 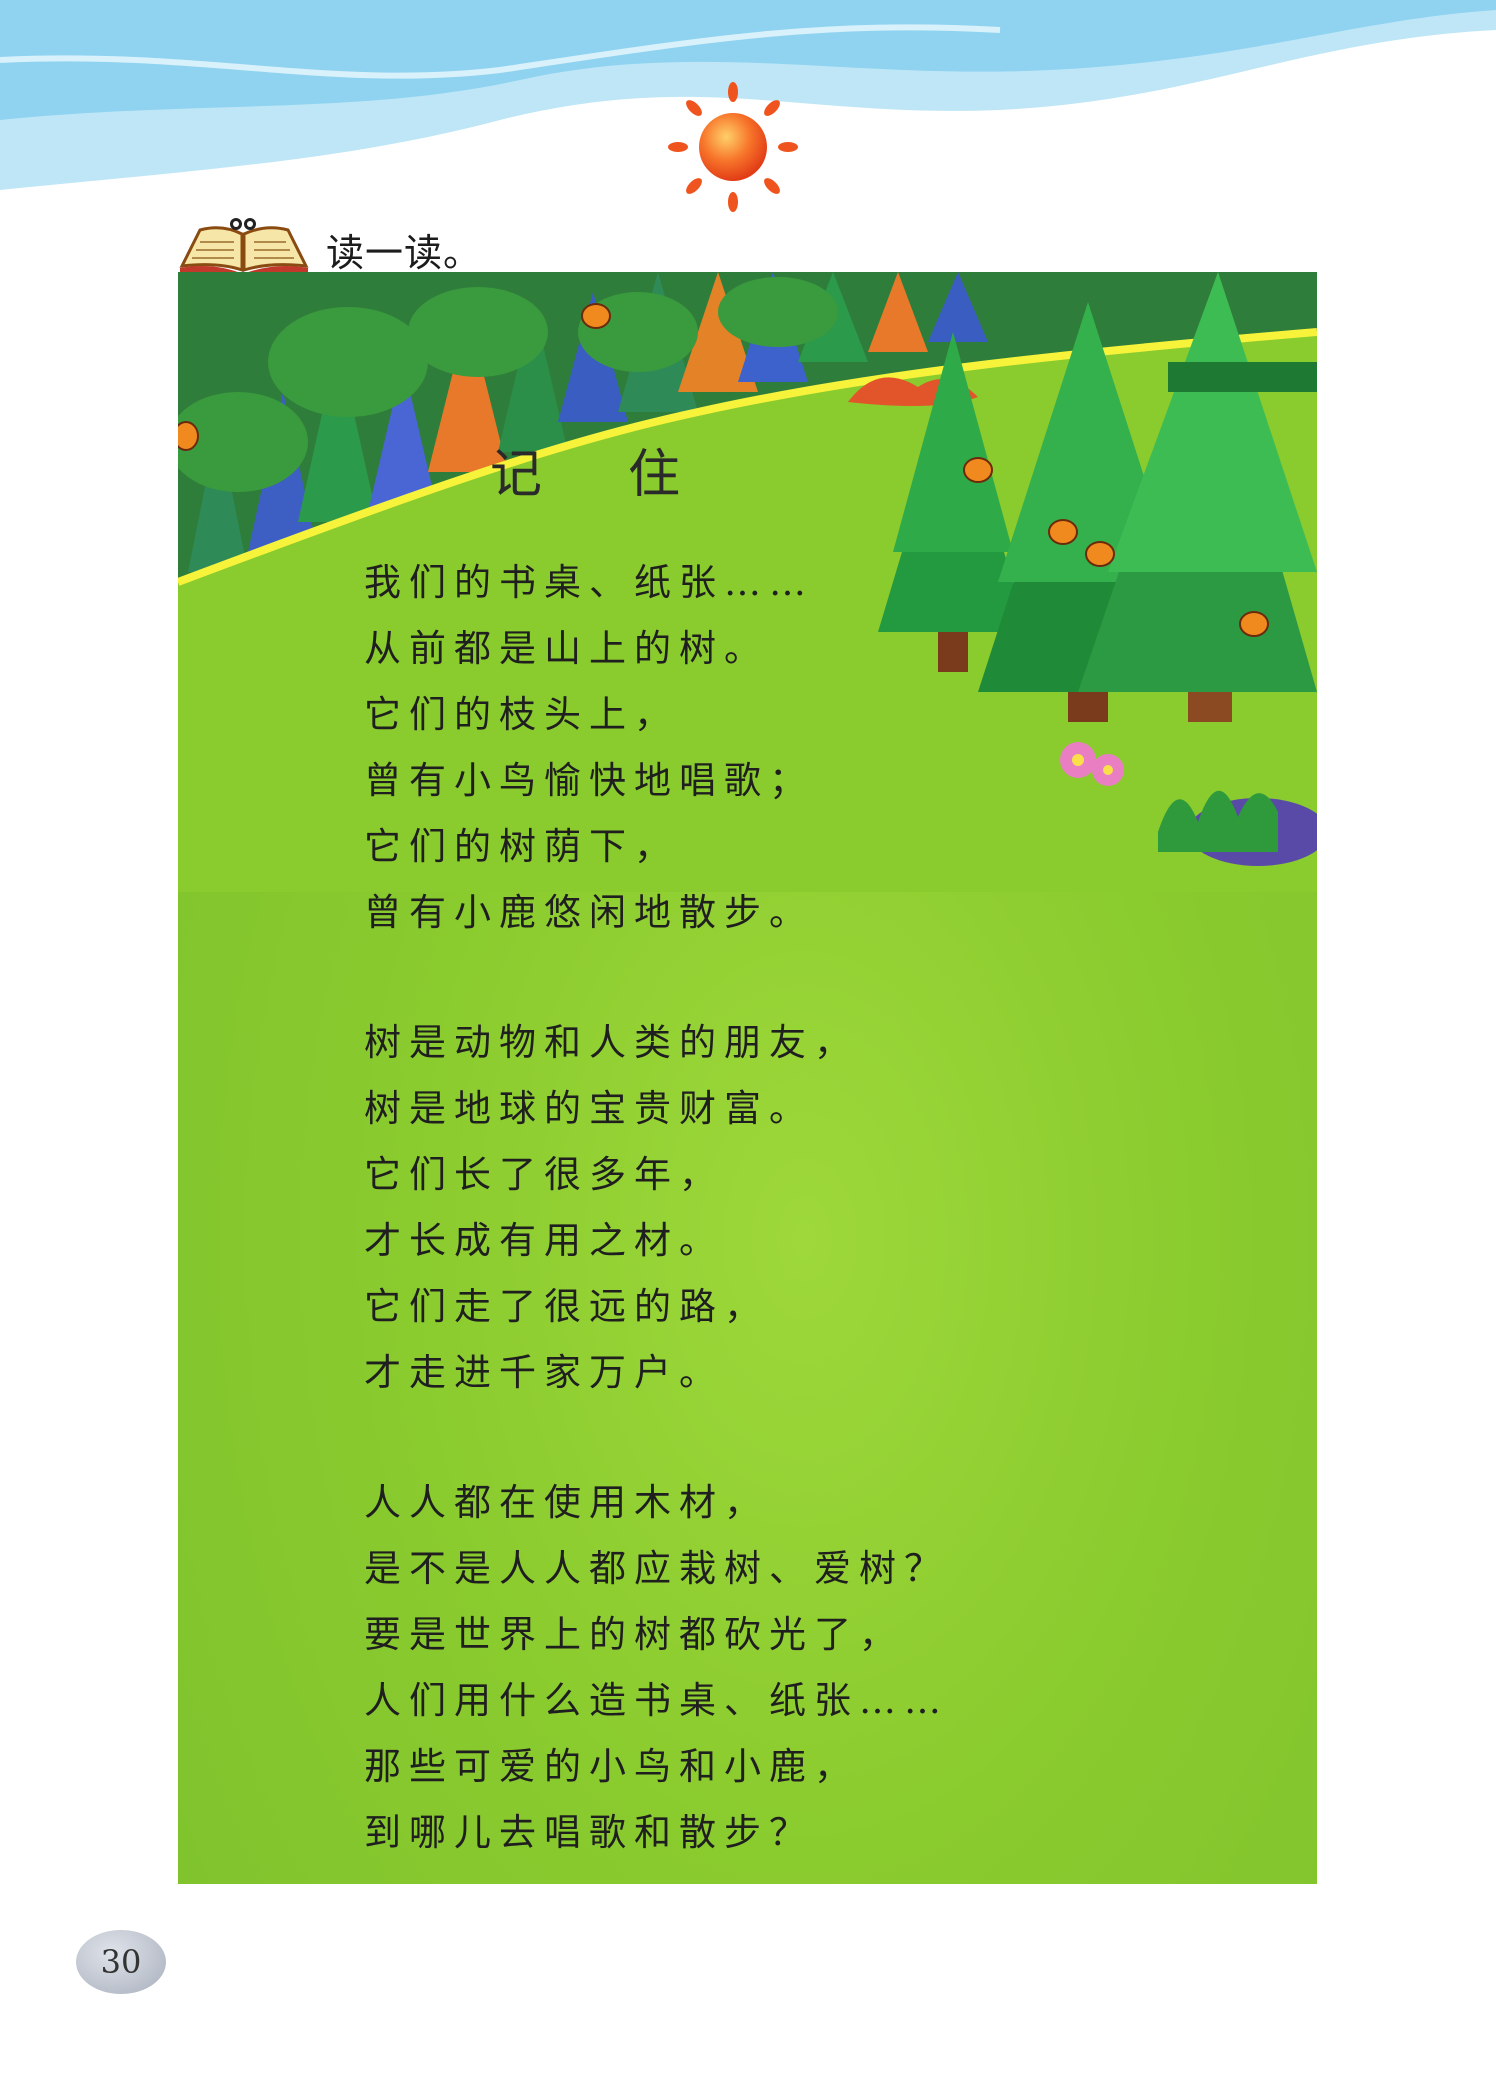 What do you see at coordinates (611, 1766) in the screenshot?
I see `poem-line: 那些可爱的小鸟和小鹿，` at bounding box center [611, 1766].